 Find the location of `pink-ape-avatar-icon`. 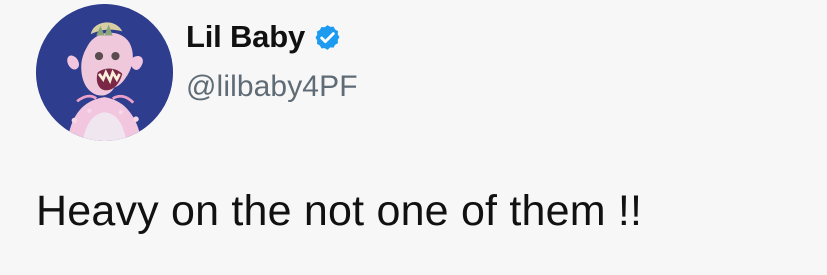

pink-ape-avatar-icon is located at coordinates (104, 72).